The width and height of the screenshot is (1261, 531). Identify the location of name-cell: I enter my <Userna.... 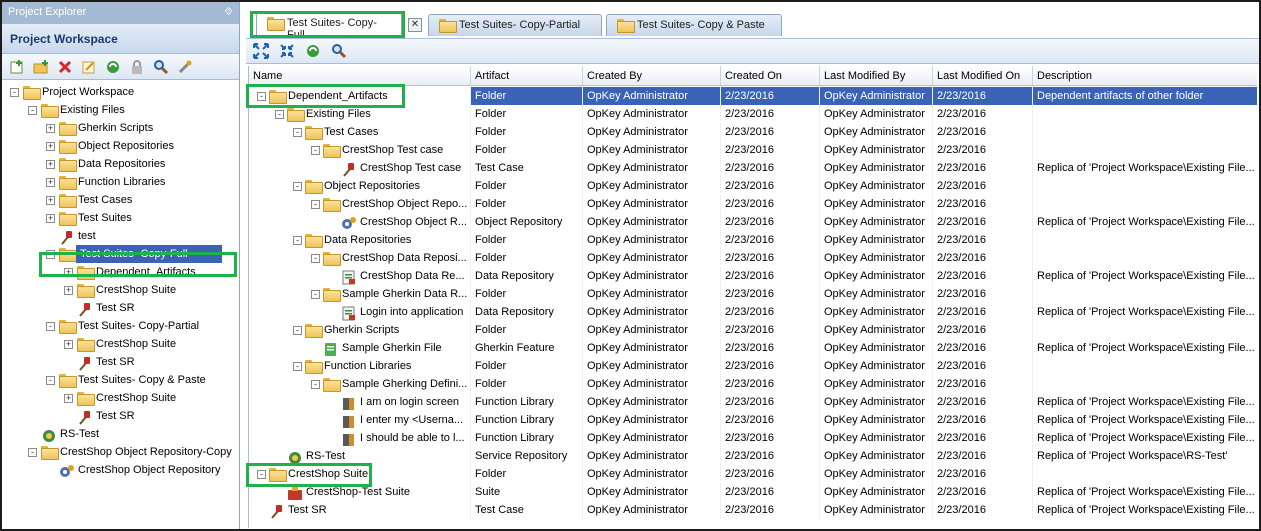
(360, 420).